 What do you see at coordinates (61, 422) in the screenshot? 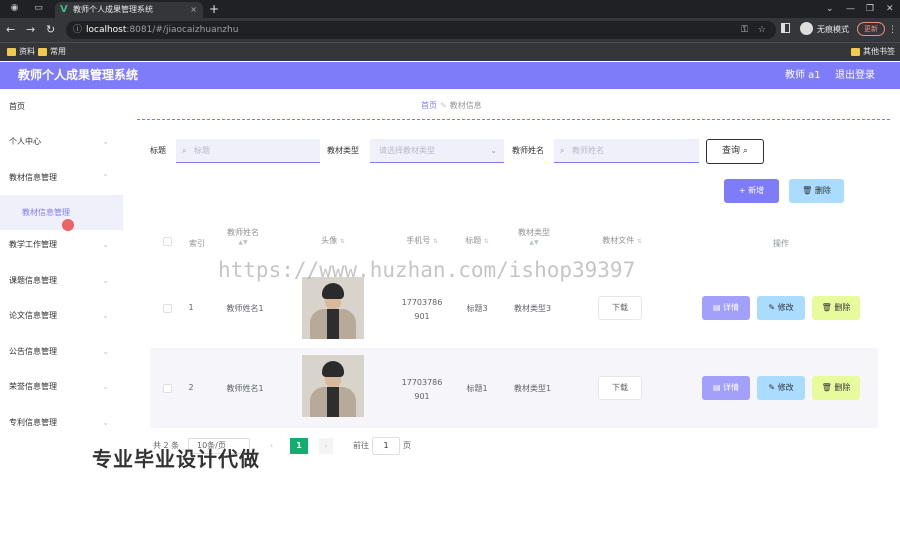
I see `sidebar-item-patent-info: 专利信息管理 ⌄` at bounding box center [61, 422].